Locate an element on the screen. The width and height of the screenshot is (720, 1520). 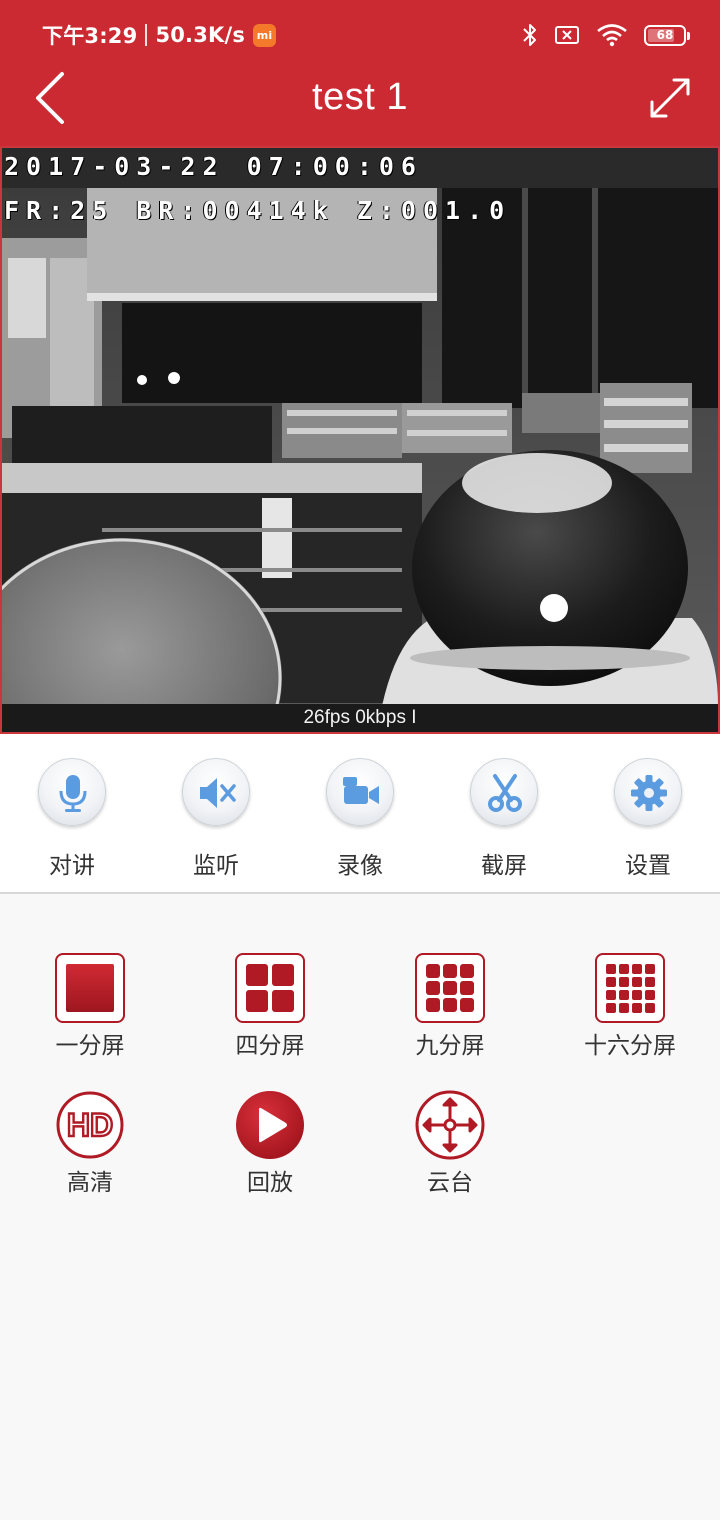
one-split-option: 一分屏 is located at coordinates (90, 977).